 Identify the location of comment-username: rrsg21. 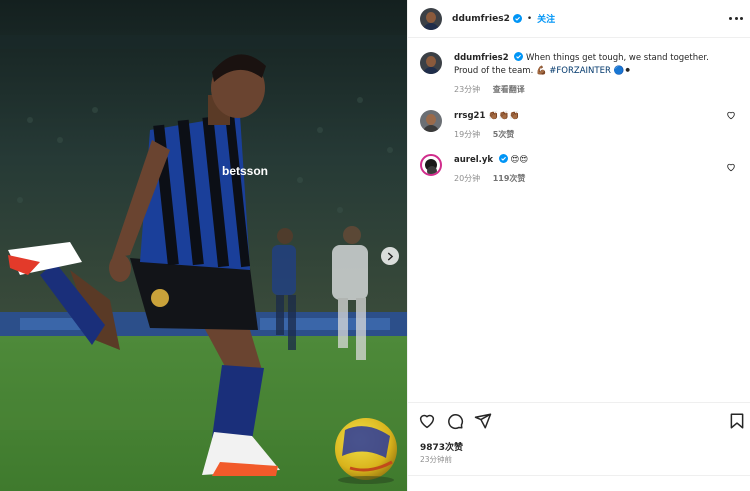
(469, 116).